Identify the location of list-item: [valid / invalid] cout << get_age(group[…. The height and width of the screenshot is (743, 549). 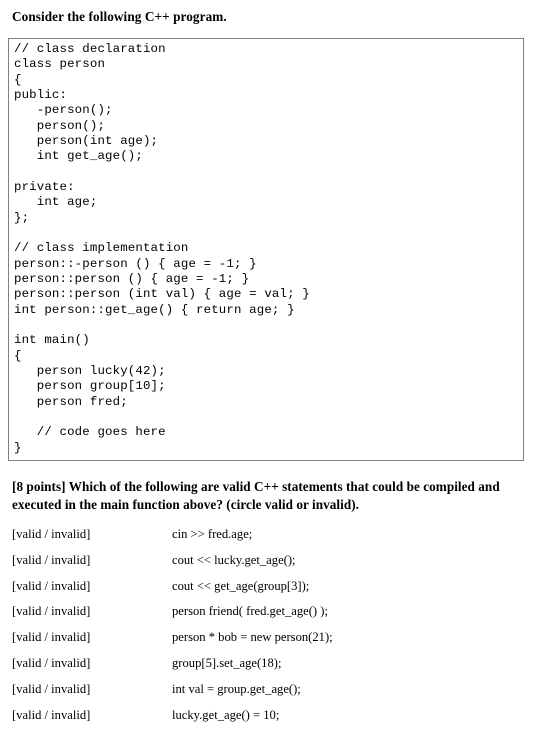
(274, 592).